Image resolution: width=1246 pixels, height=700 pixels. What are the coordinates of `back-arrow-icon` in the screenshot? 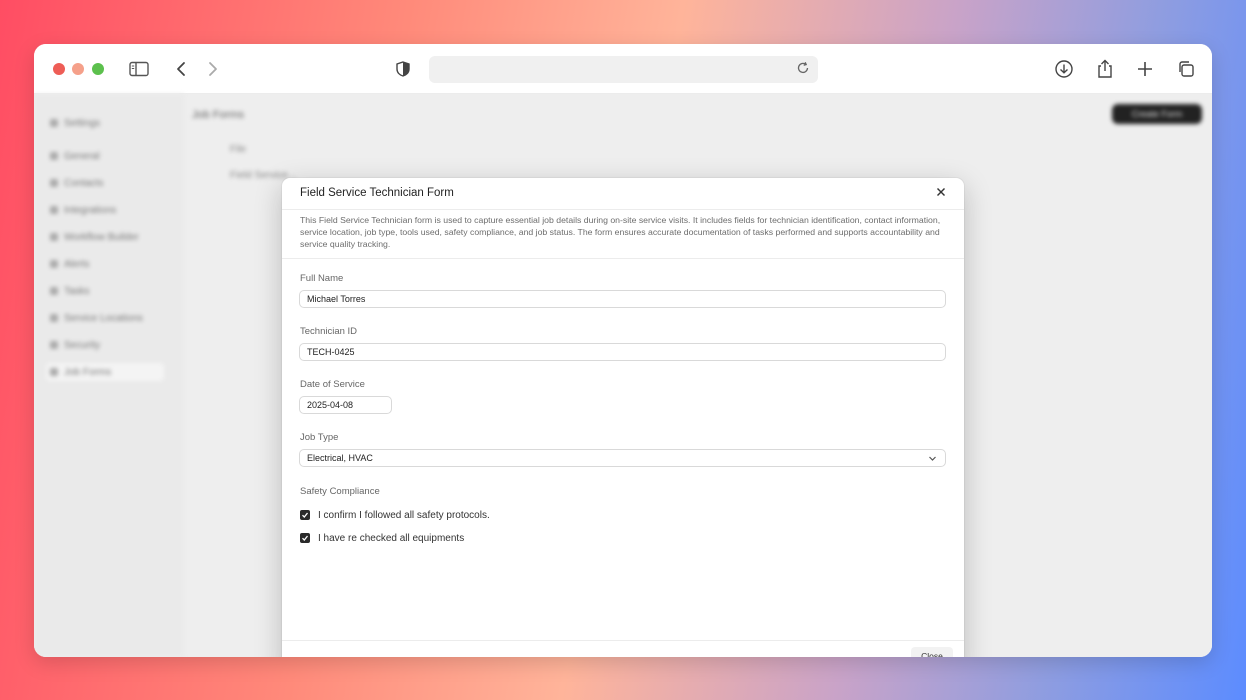 It's located at (181, 69).